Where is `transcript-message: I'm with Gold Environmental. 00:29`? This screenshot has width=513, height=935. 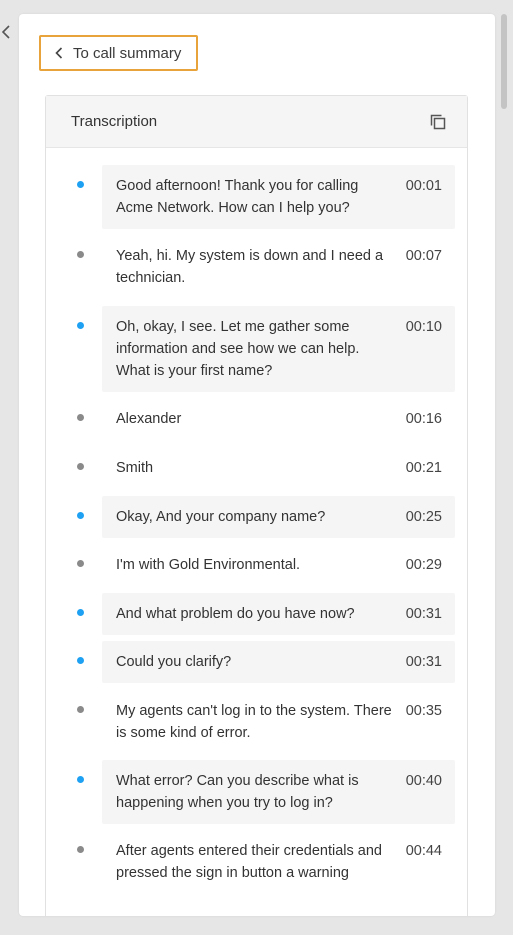 transcript-message: I'm with Gold Environmental. 00:29 is located at coordinates (278, 565).